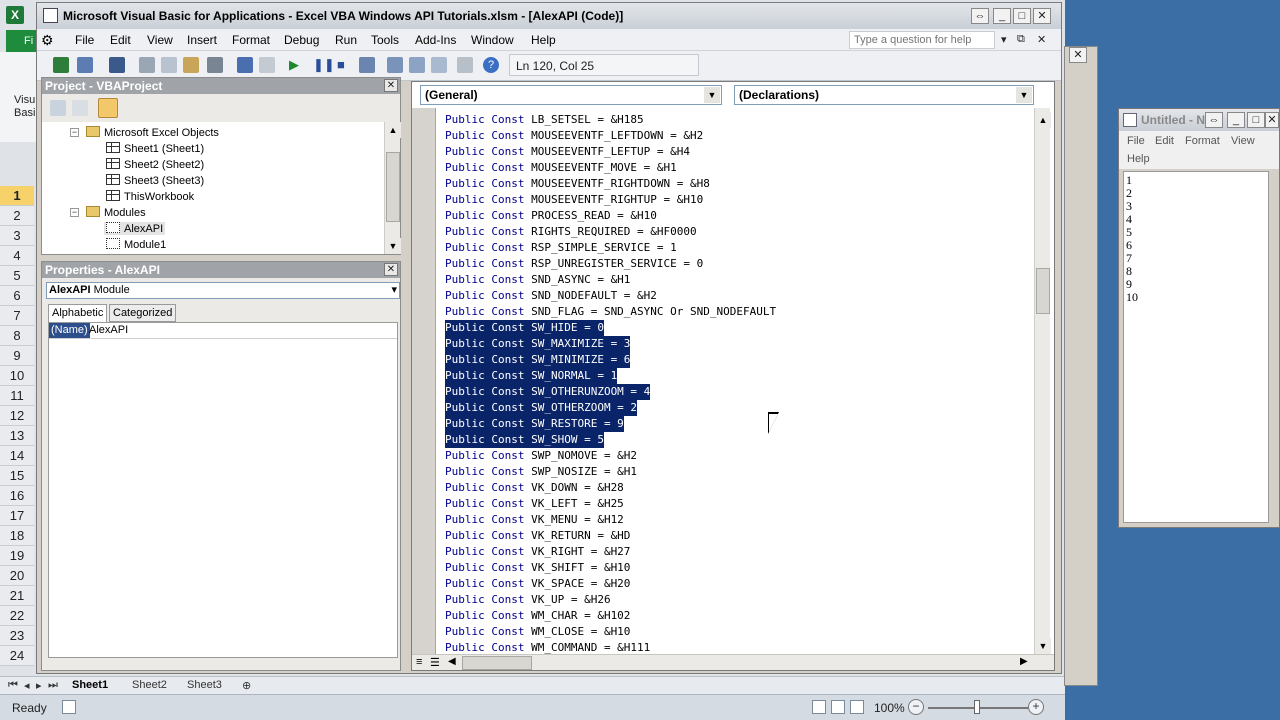  Describe the element at coordinates (80, 108) in the screenshot. I see `view-object-icon` at that location.